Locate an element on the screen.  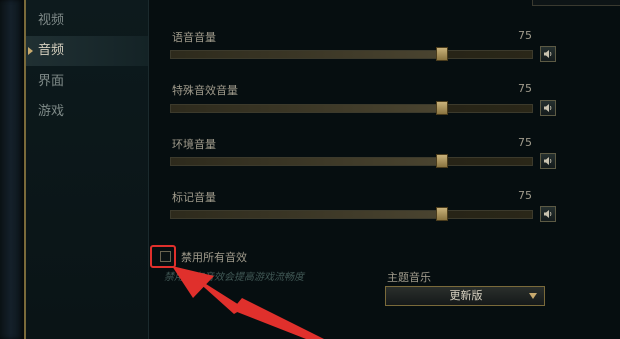
annotation-arrow-neck is located at coordinates (220, 297).